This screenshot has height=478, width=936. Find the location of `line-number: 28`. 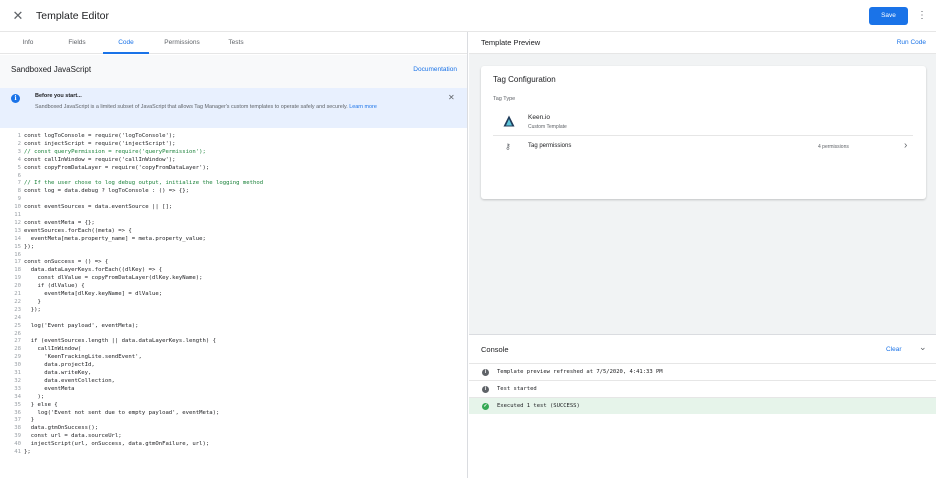

line-number: 28 is located at coordinates (17, 349).